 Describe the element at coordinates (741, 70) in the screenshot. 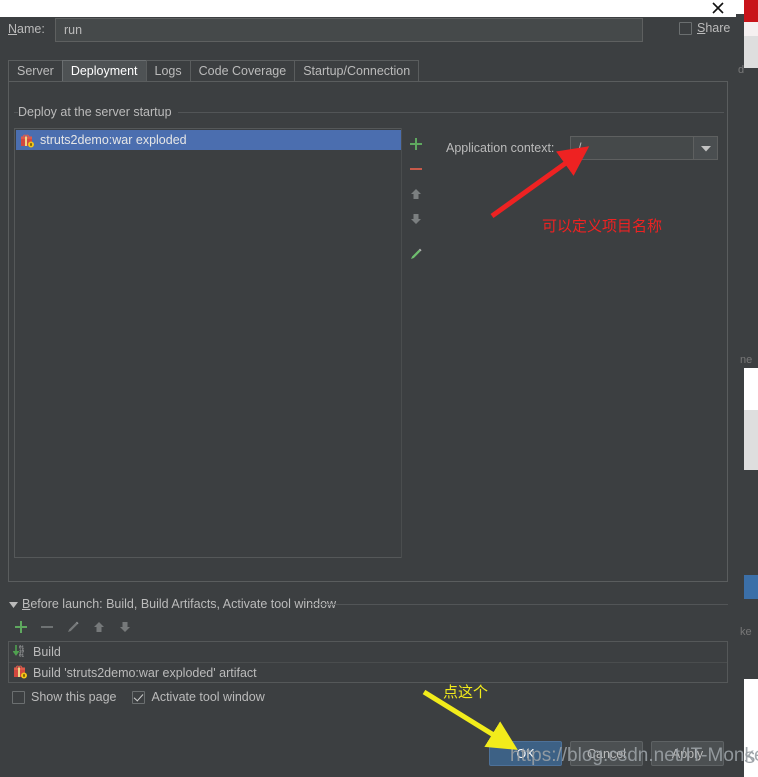

I see `background-text-d: d` at that location.